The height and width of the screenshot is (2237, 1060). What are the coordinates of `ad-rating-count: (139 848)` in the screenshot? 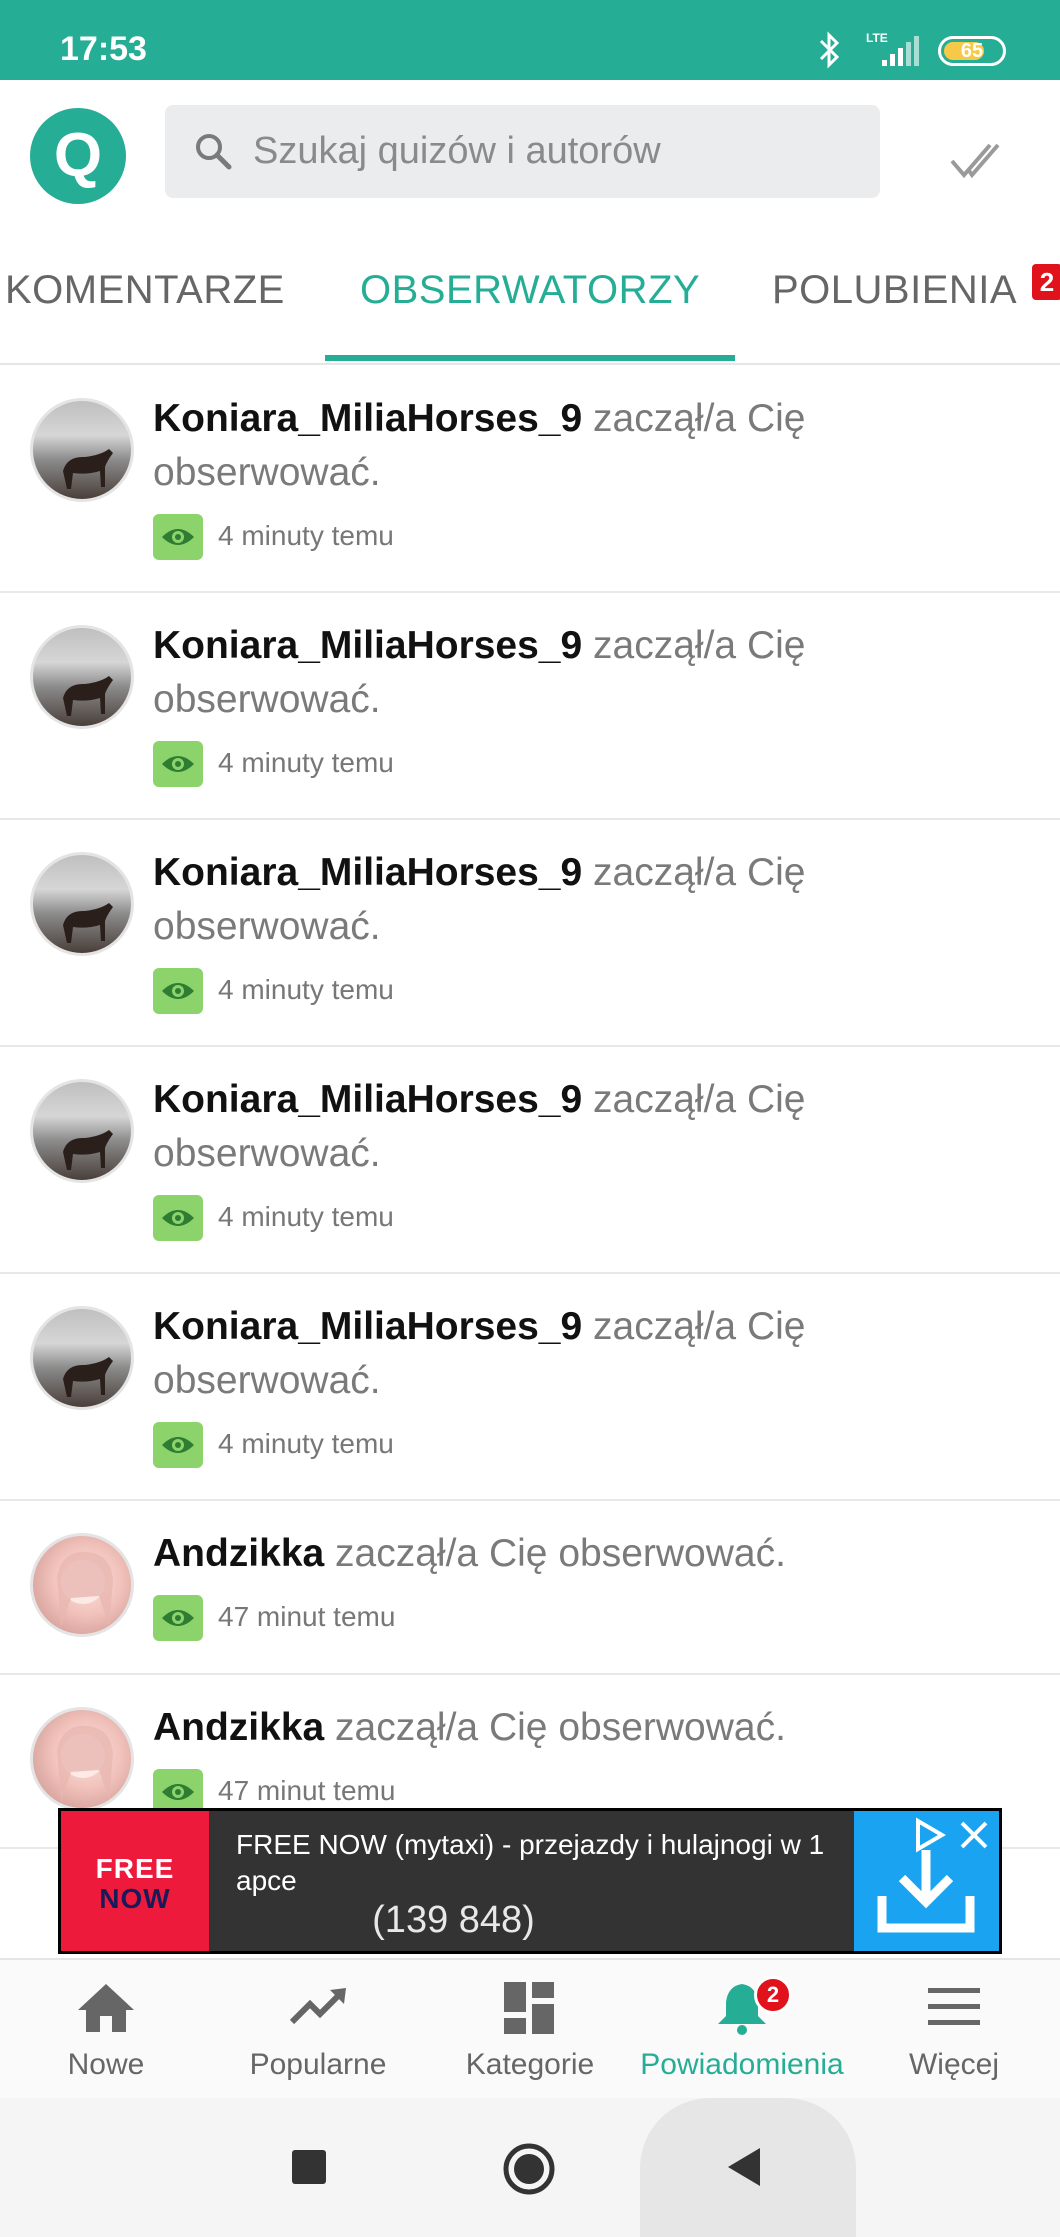 It's located at (453, 1920).